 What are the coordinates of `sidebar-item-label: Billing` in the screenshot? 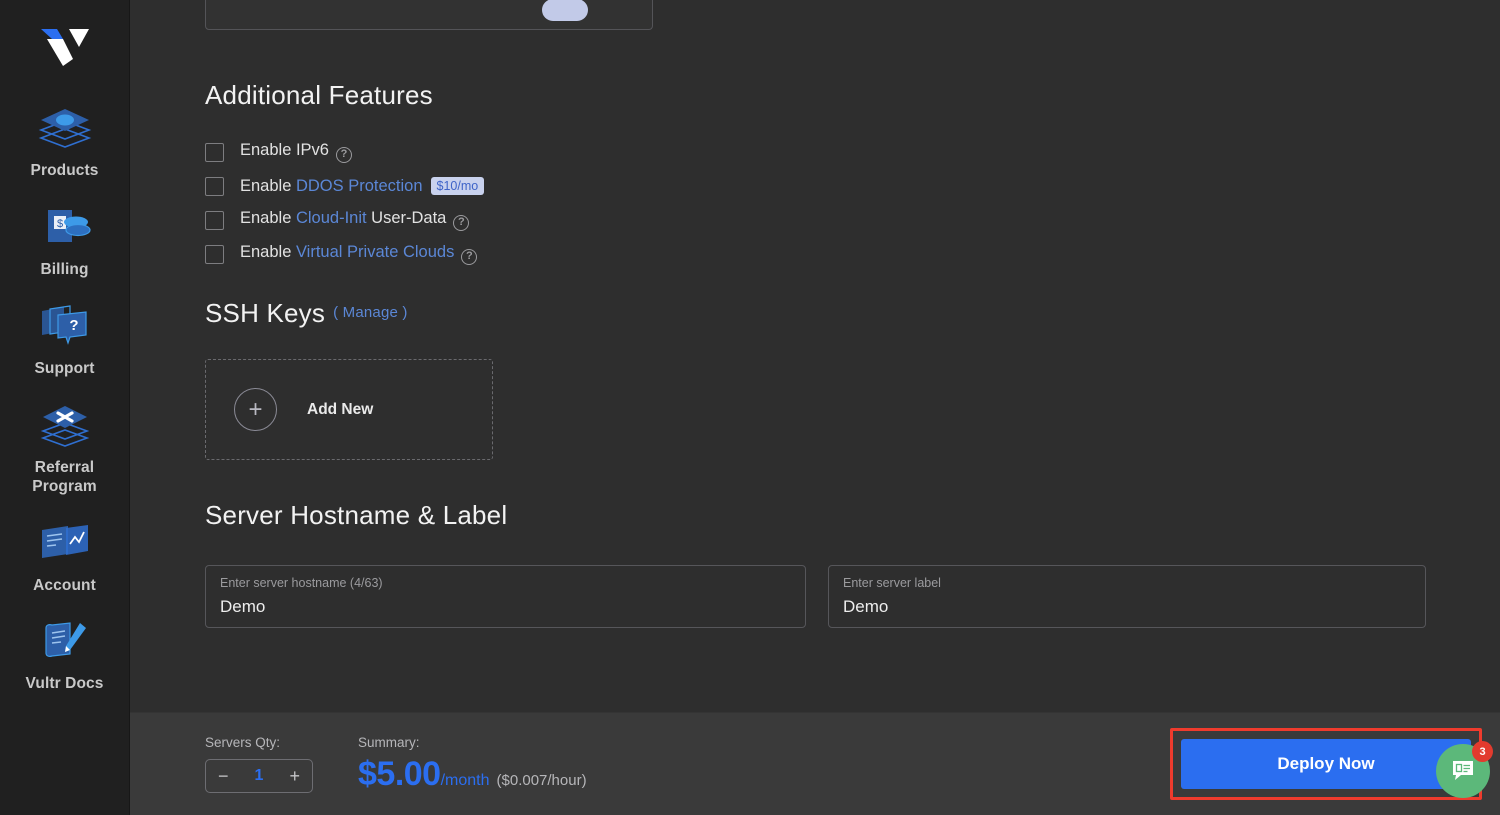 It's located at (64, 269).